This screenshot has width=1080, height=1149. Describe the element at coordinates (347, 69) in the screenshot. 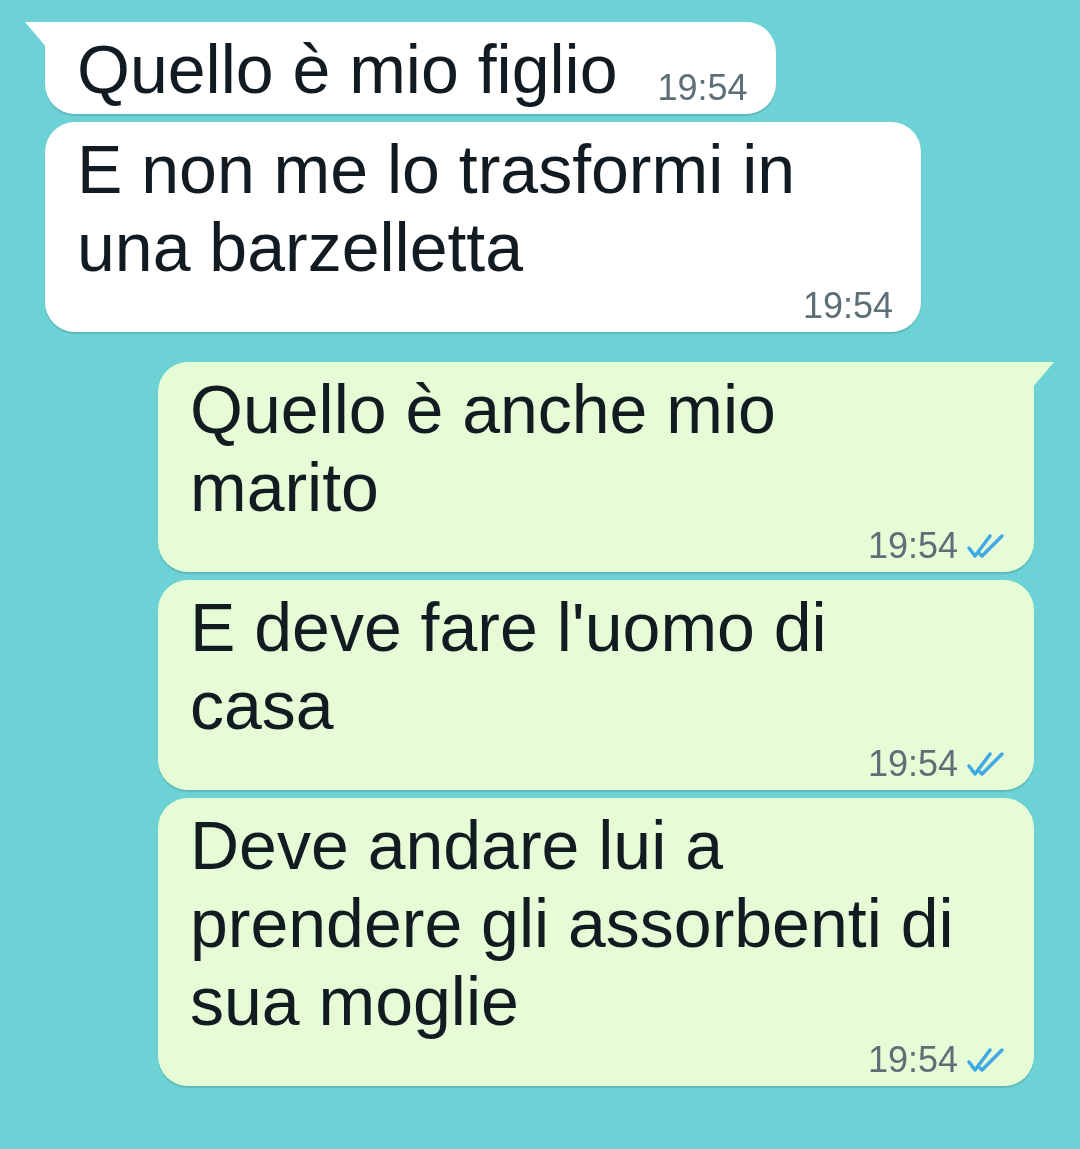

I see `message-text: Quello è mio figlio` at that location.